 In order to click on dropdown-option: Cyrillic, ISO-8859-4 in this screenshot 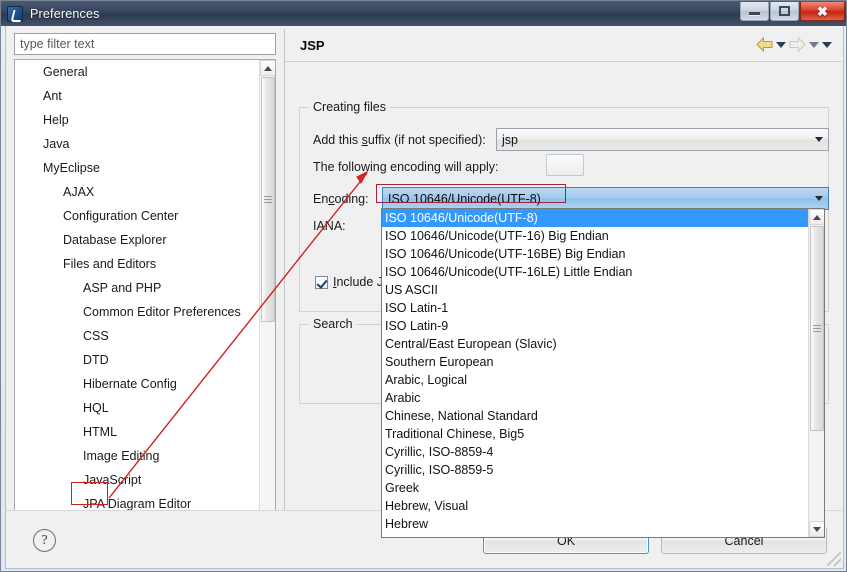, I will do `click(603, 452)`.